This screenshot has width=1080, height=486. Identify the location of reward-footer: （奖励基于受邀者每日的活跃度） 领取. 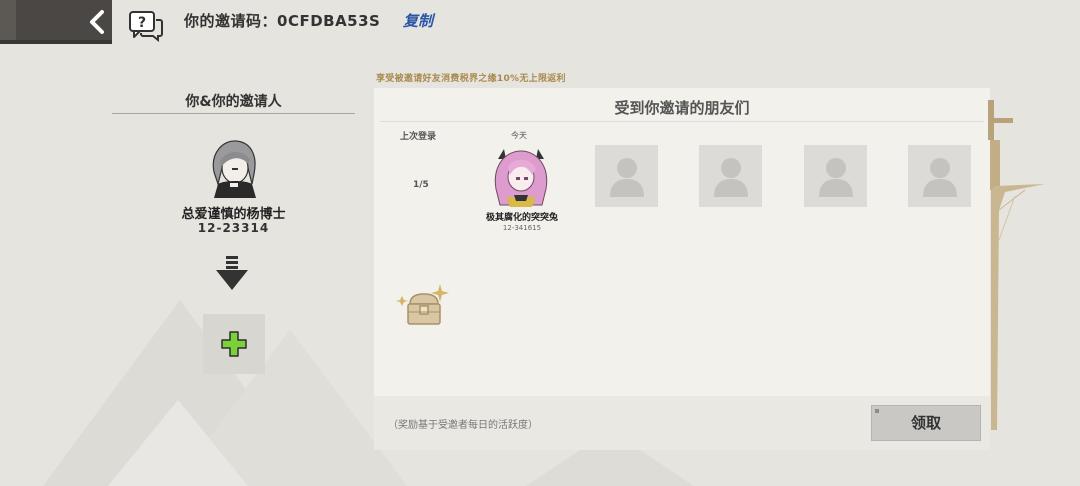
(682, 423).